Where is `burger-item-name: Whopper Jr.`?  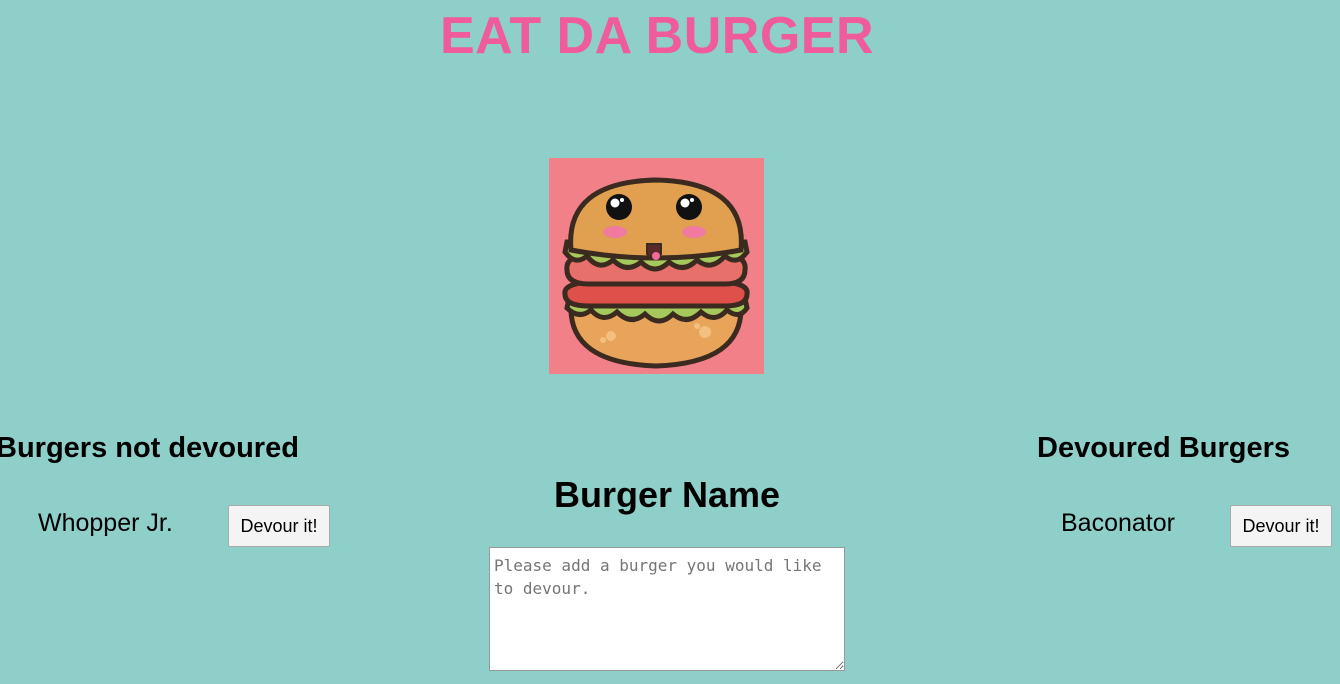
burger-item-name: Whopper Jr. is located at coordinates (105, 523).